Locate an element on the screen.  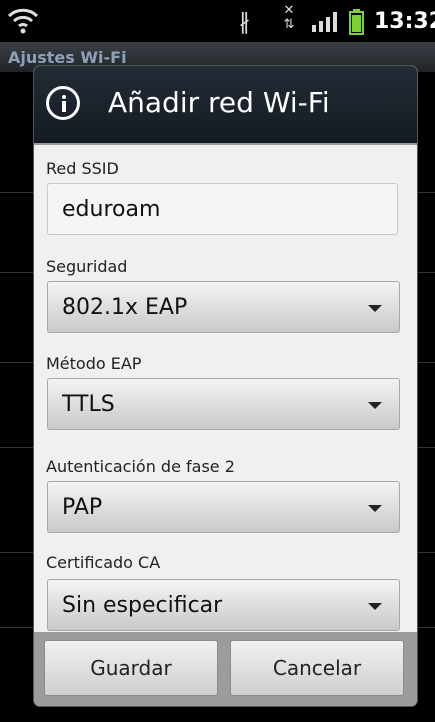
save-button: Guardar is located at coordinates (131, 668).